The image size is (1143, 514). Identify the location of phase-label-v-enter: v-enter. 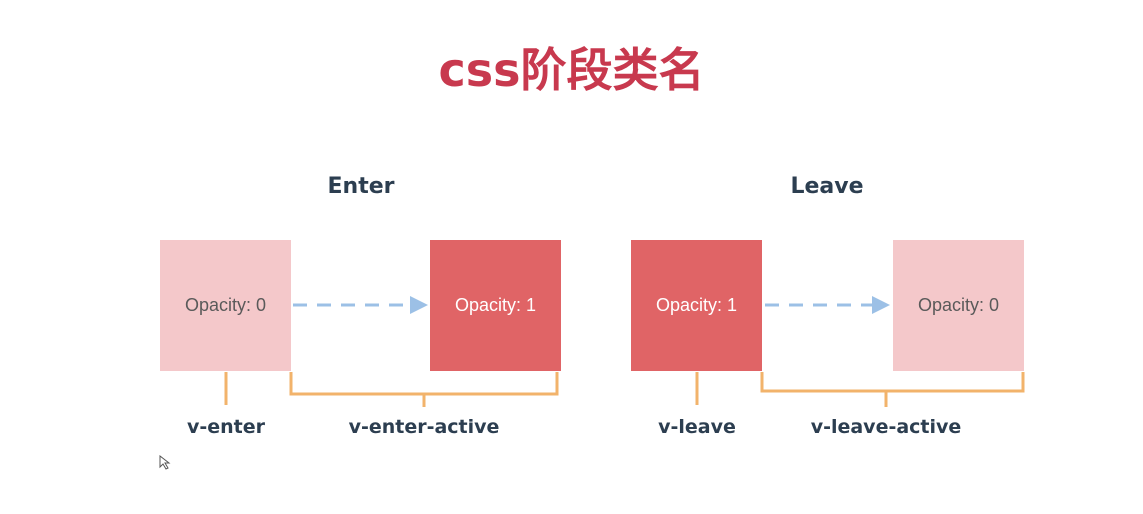
(226, 427).